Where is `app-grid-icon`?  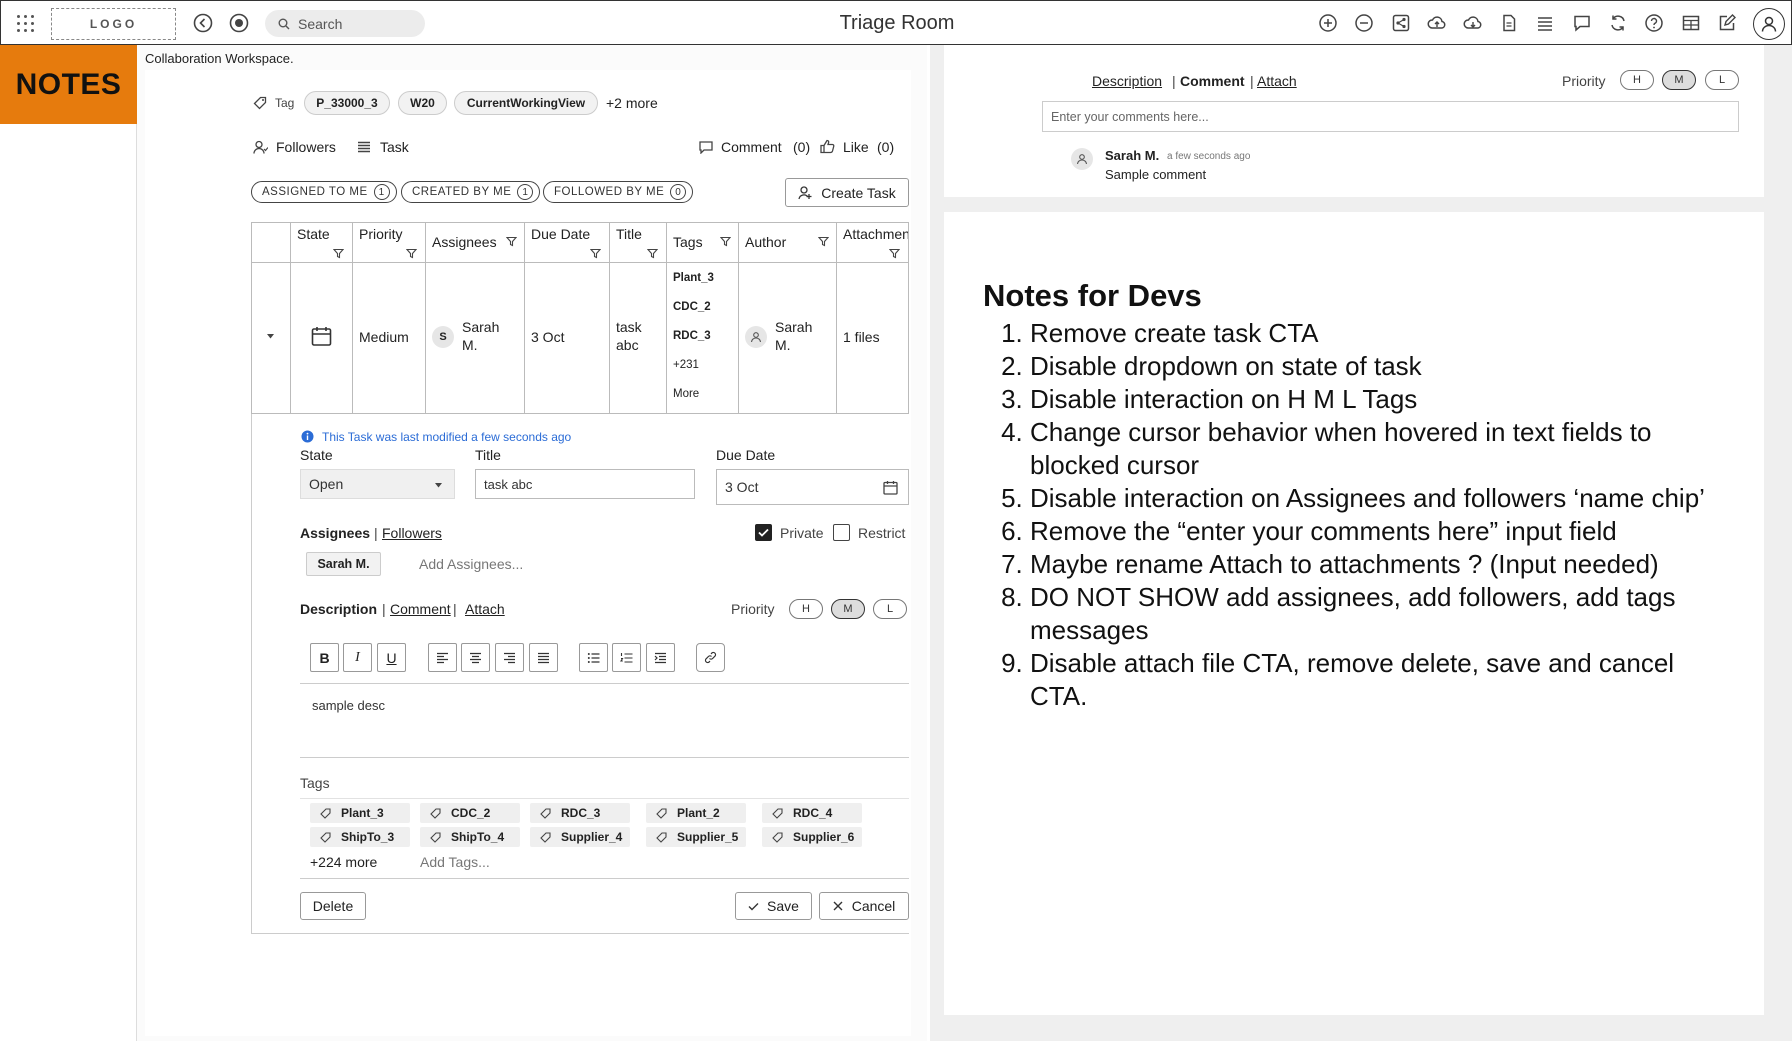 app-grid-icon is located at coordinates (26, 24).